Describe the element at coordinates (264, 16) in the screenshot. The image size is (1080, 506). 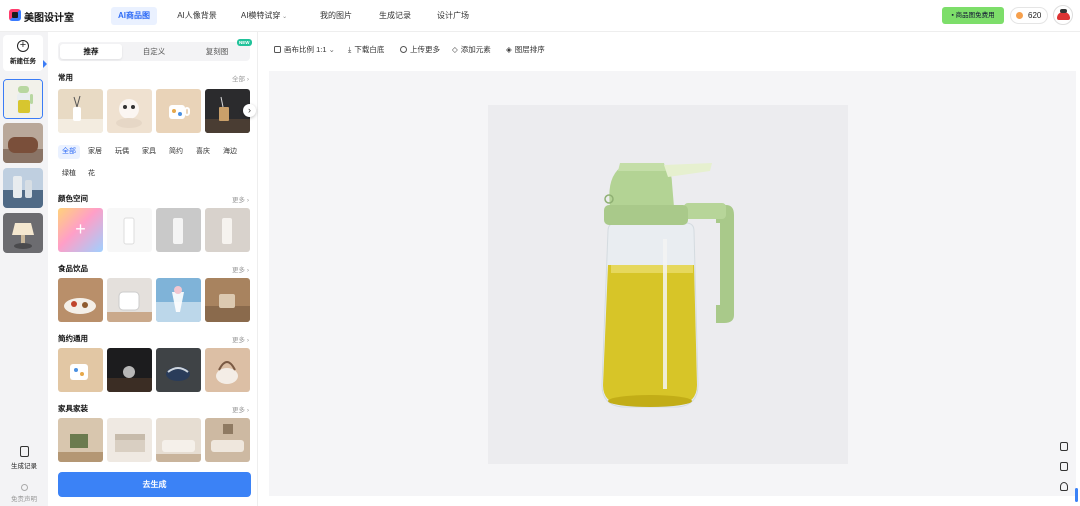
I see `nav-ai-model-tryon: AI模特试穿 ⌄` at that location.